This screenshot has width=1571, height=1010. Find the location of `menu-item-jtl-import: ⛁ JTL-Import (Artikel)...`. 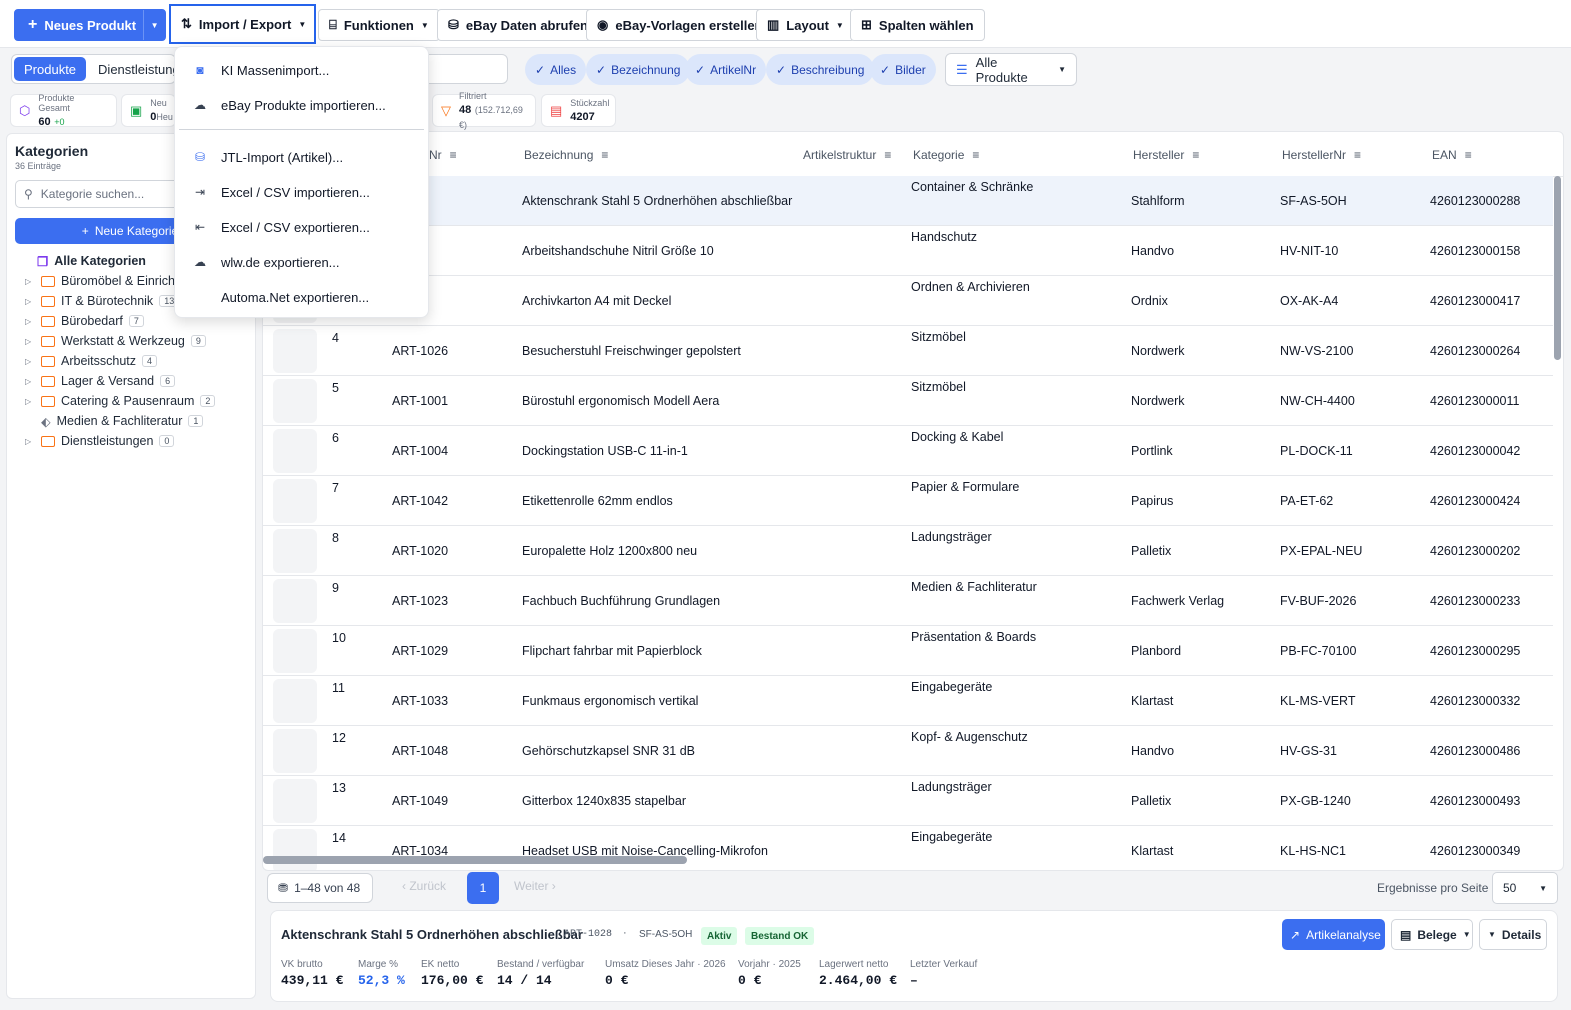

menu-item-jtl-import: ⛁ JTL-Import (Artikel)... is located at coordinates (268, 157).